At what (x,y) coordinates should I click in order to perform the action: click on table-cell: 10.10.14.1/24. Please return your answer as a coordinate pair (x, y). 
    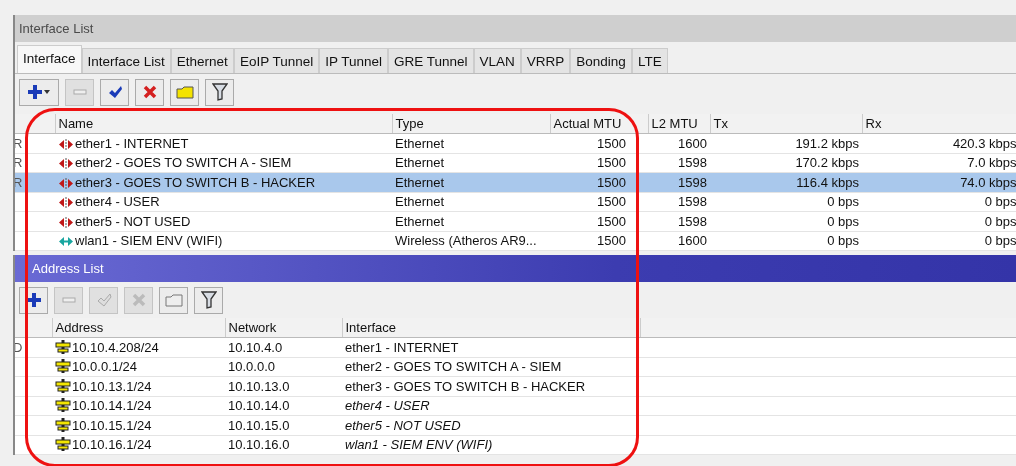
    Looking at the image, I should click on (112, 406).